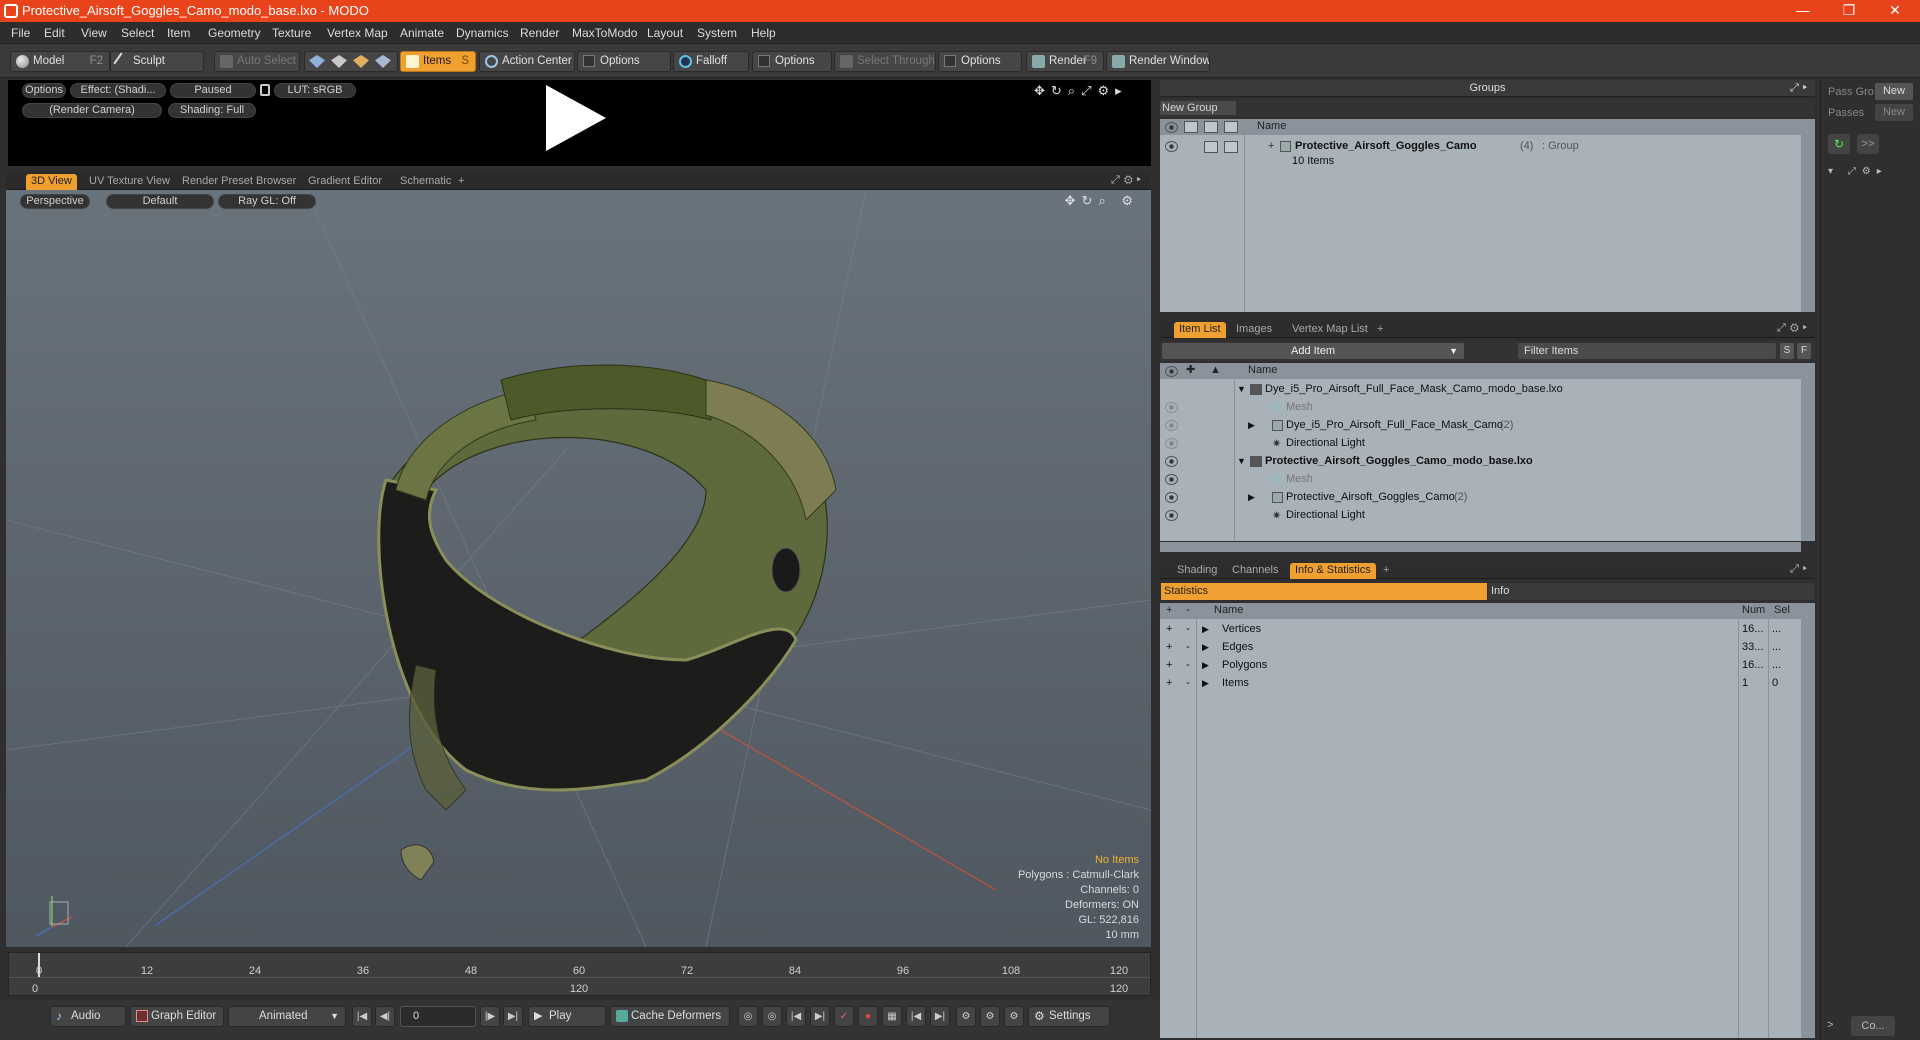 The height and width of the screenshot is (1040, 1920). I want to click on falloff-button: Falloff, so click(711, 61).